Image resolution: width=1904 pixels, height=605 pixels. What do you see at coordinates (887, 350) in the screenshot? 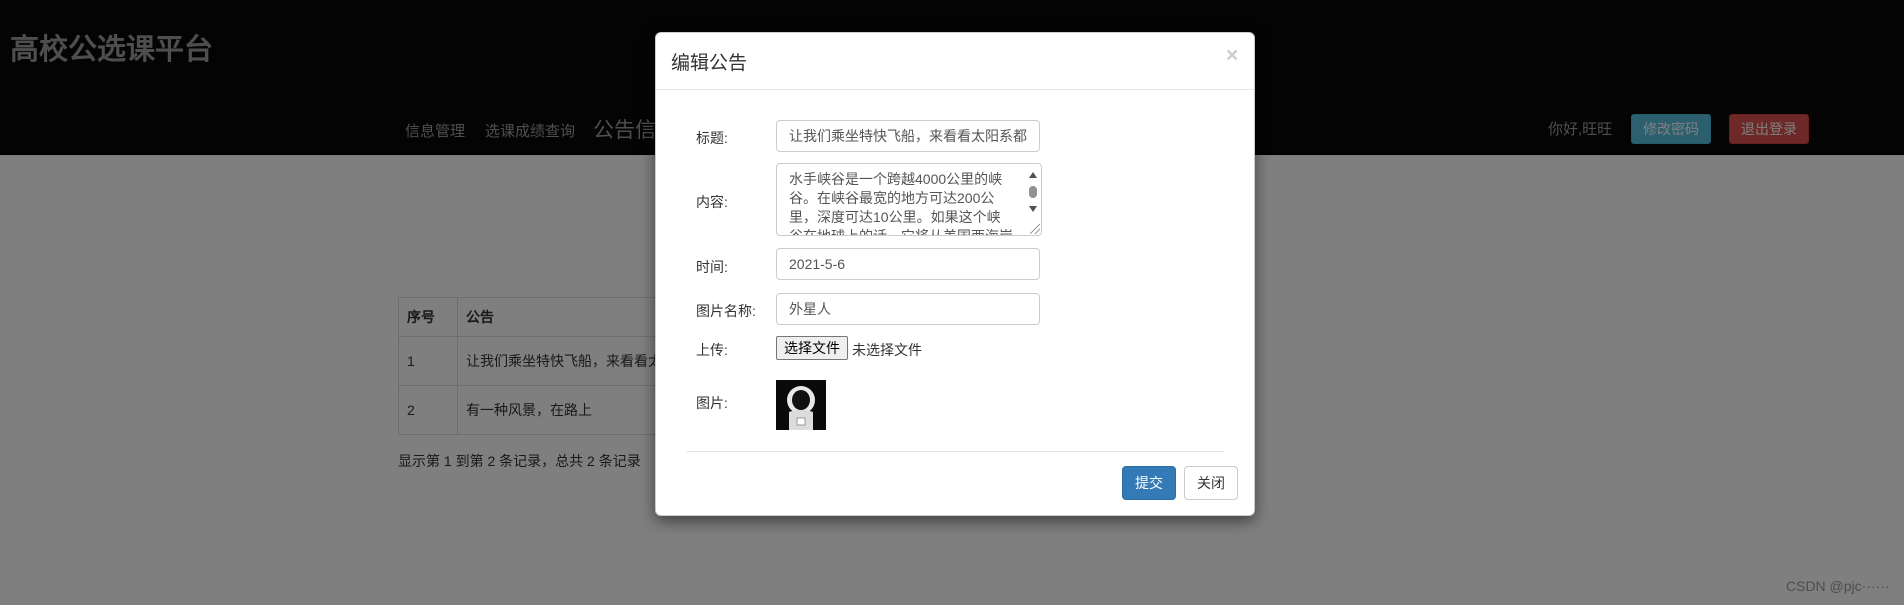
I see `file-status: 未选择文件` at bounding box center [887, 350].